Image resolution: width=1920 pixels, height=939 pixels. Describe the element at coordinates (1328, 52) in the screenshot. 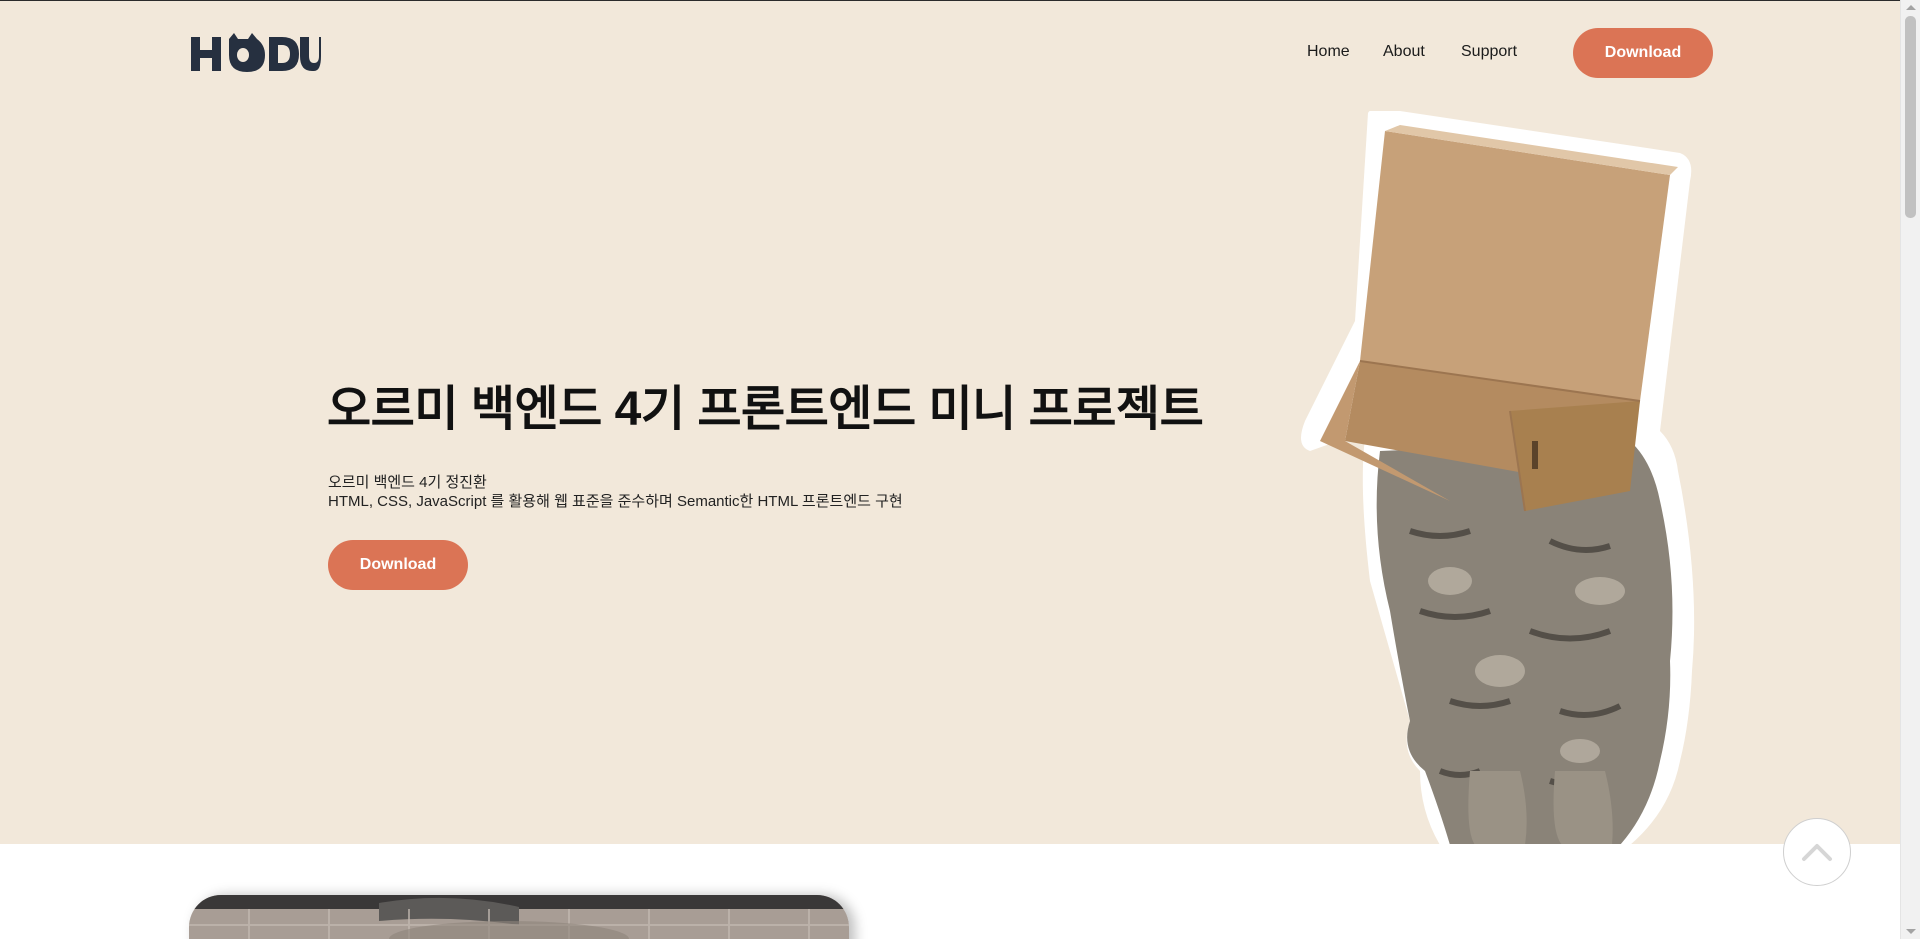

I see `nav-home-link: Home` at that location.